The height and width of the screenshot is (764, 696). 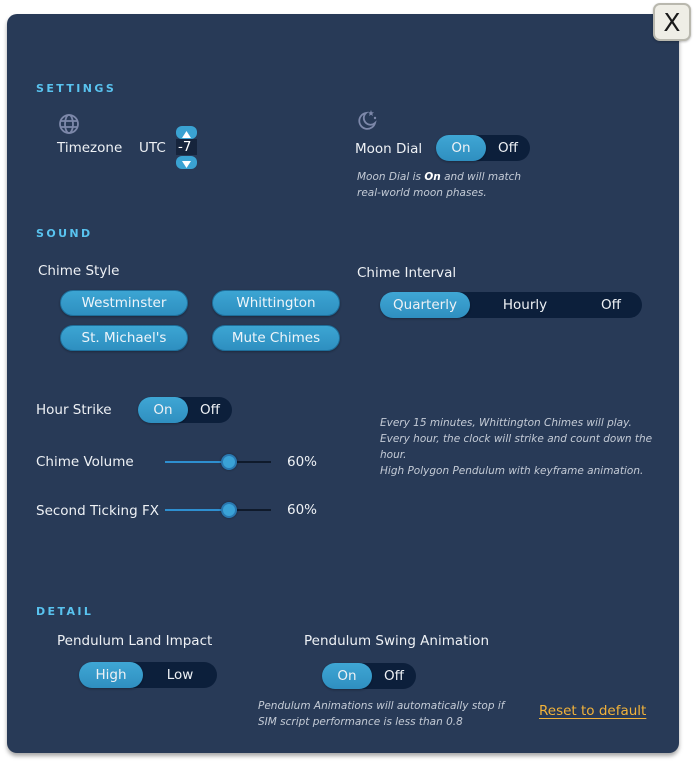 What do you see at coordinates (152, 148) in the screenshot?
I see `utc-label: UTC` at bounding box center [152, 148].